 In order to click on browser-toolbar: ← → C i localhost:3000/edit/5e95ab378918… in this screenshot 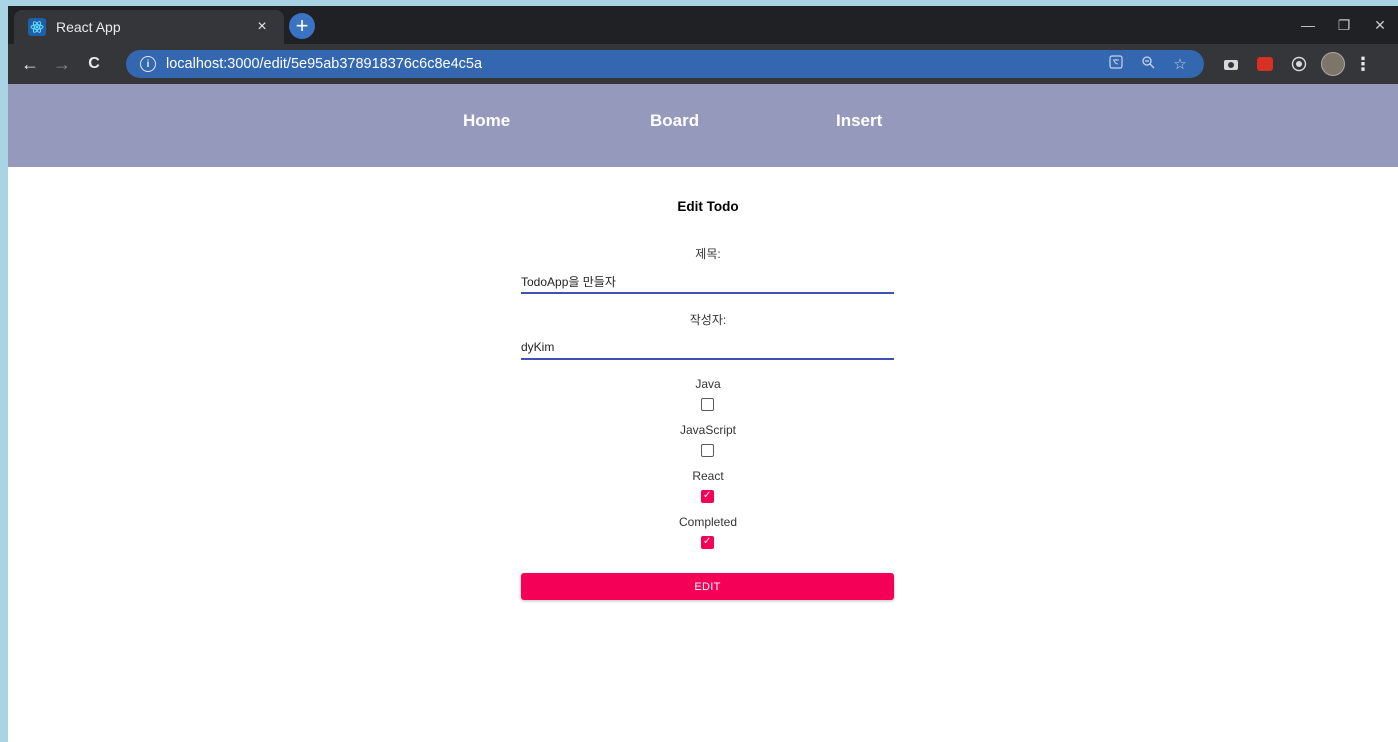, I will do `click(703, 64)`.